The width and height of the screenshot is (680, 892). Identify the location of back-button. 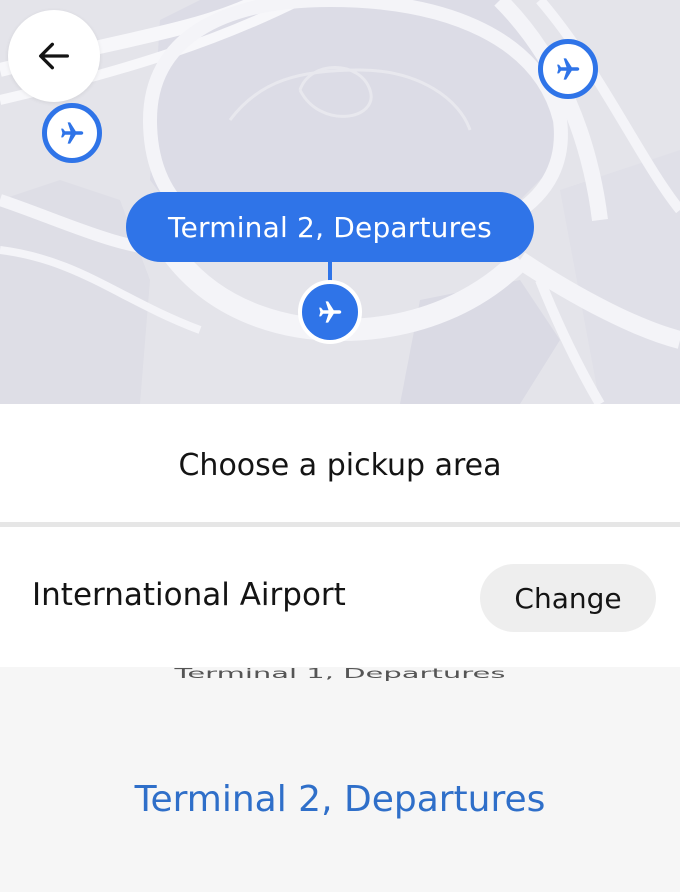
(54, 56).